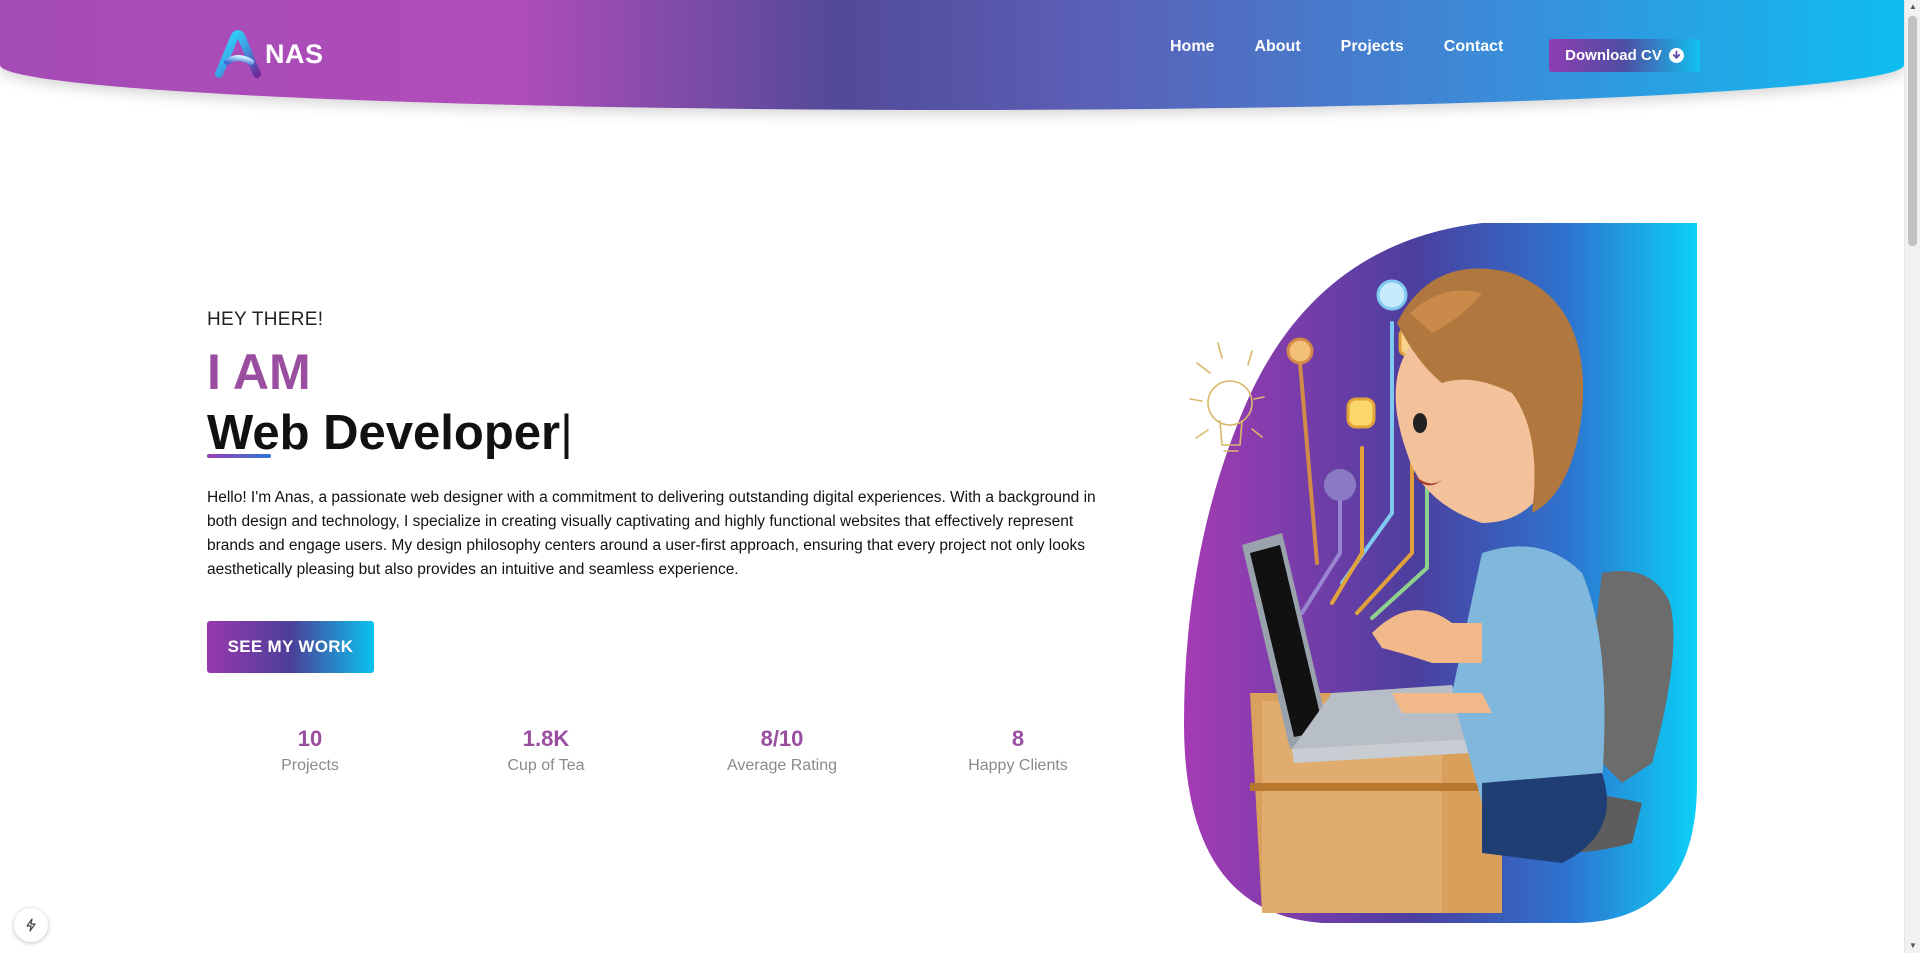 The width and height of the screenshot is (1920, 953). Describe the element at coordinates (782, 765) in the screenshot. I see `stat-label: Average Rating` at that location.